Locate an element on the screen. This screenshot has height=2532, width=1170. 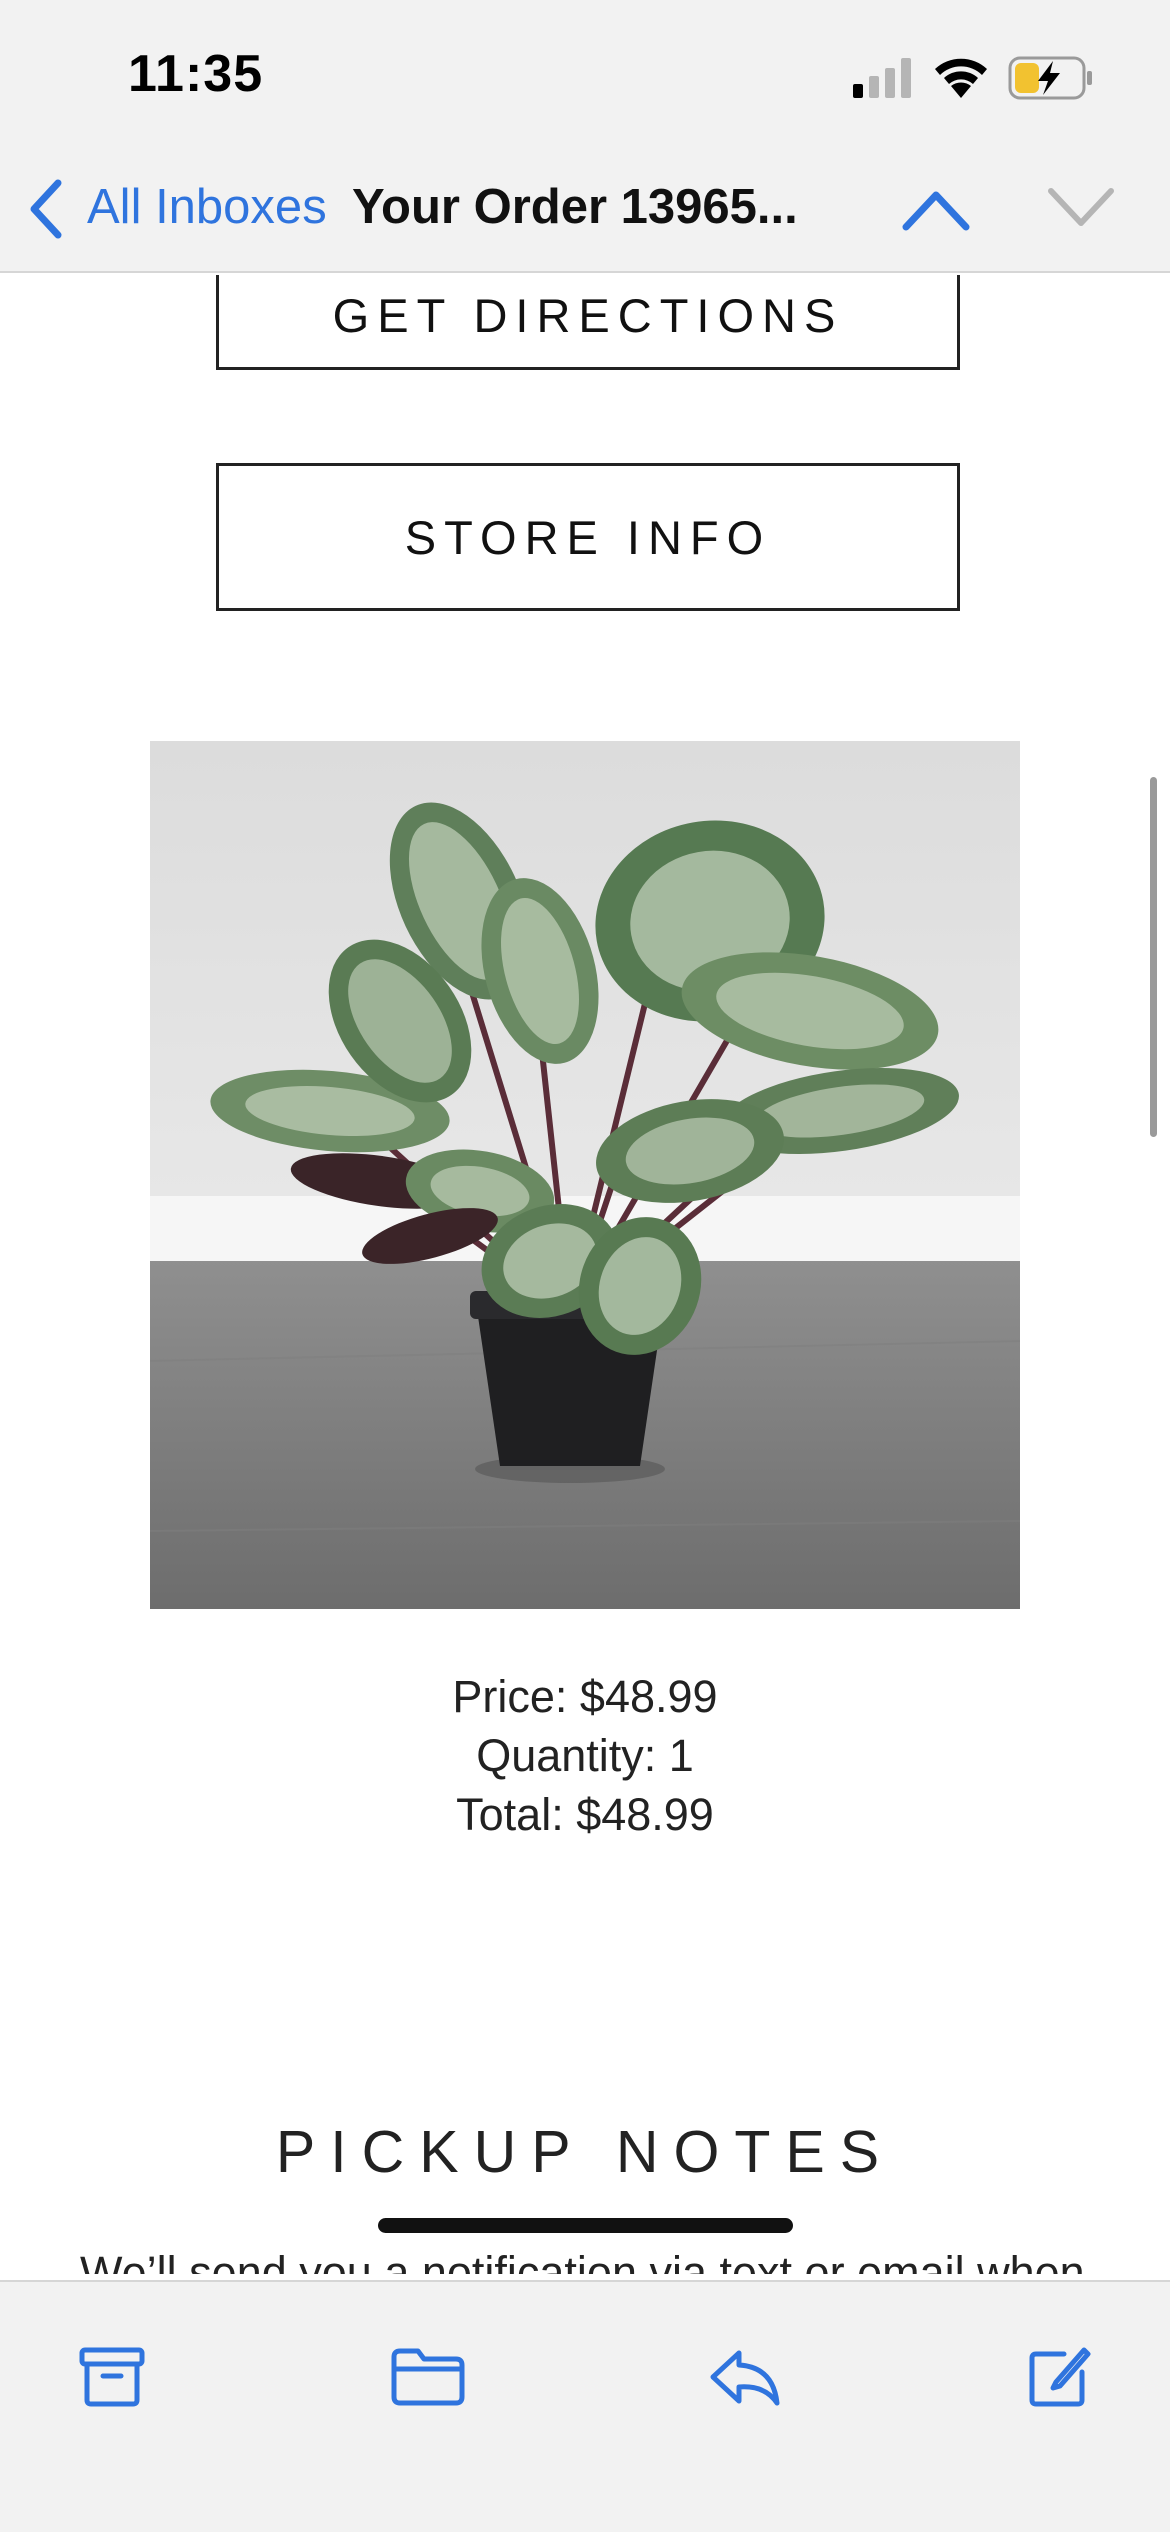
price-summary: Price: $48.99 Quantity: 1 Total: $48.99 is located at coordinates (585, 1755).